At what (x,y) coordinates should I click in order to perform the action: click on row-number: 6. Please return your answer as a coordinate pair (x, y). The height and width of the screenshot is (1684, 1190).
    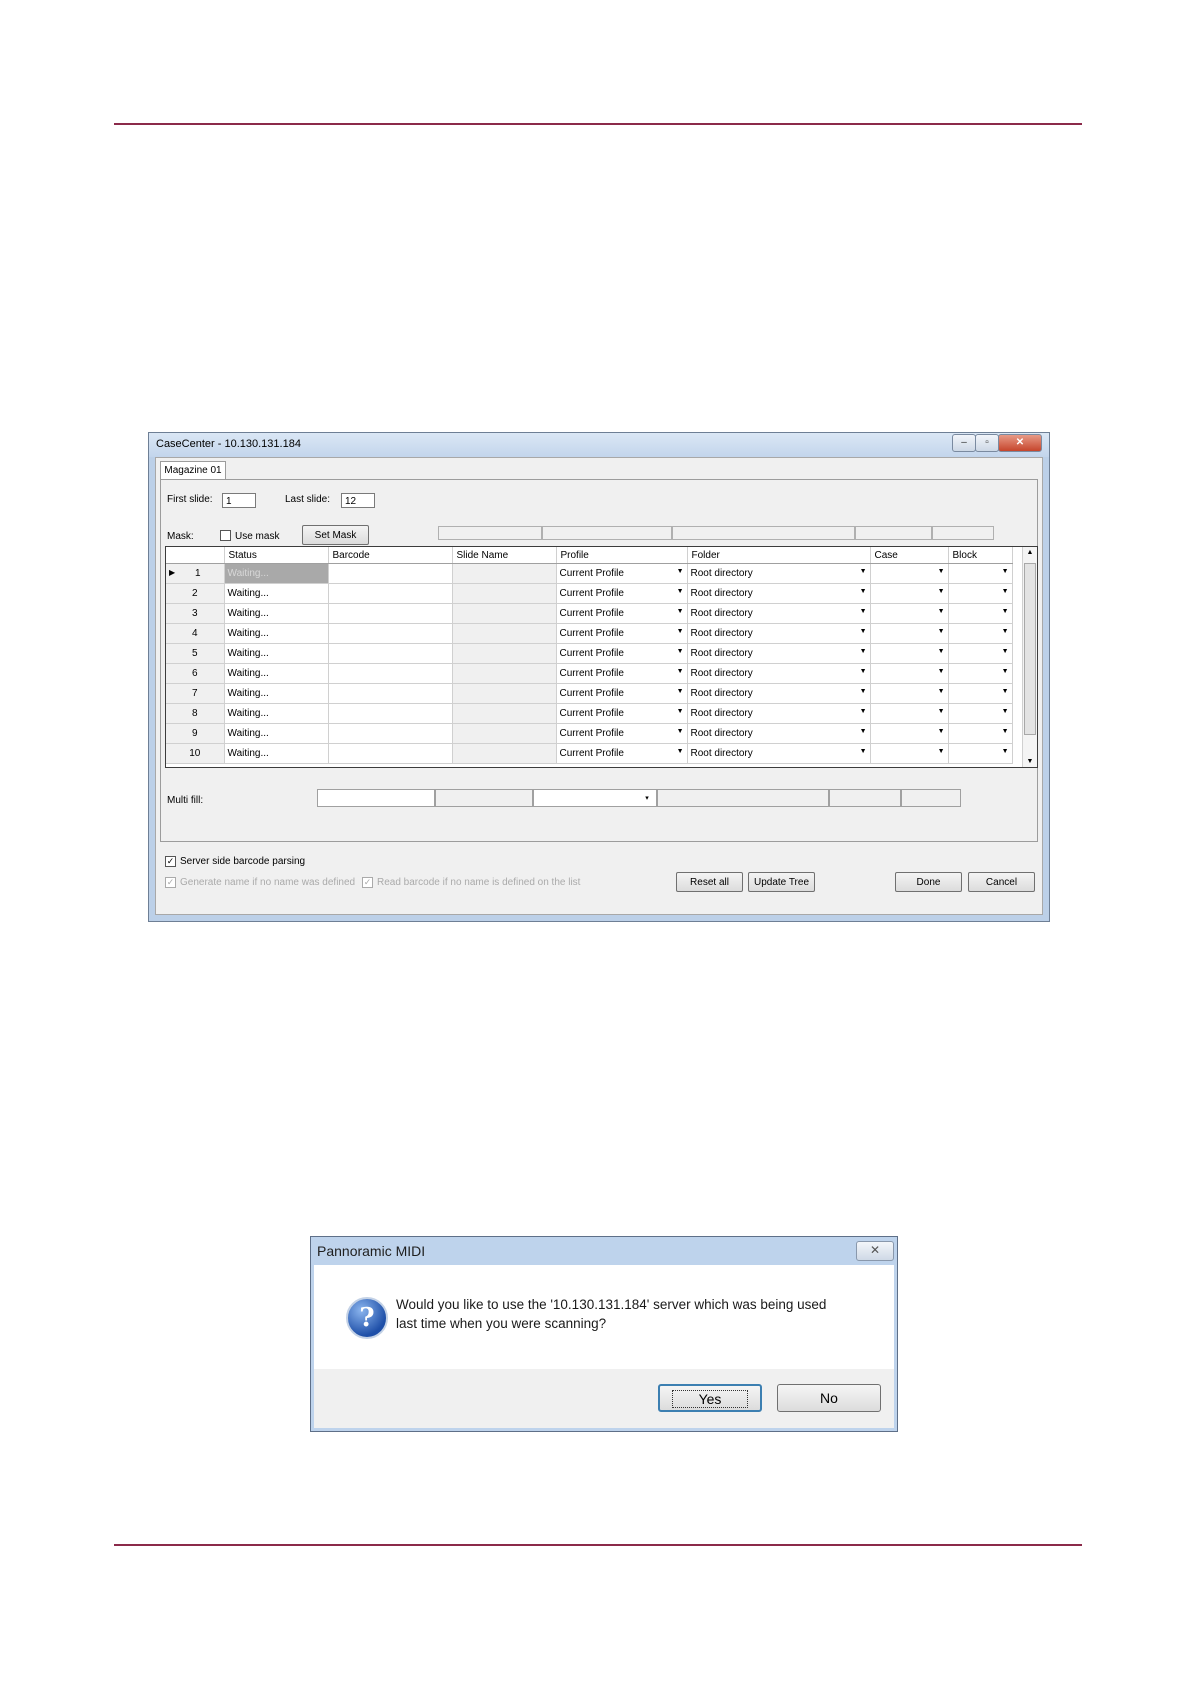
    Looking at the image, I should click on (195, 673).